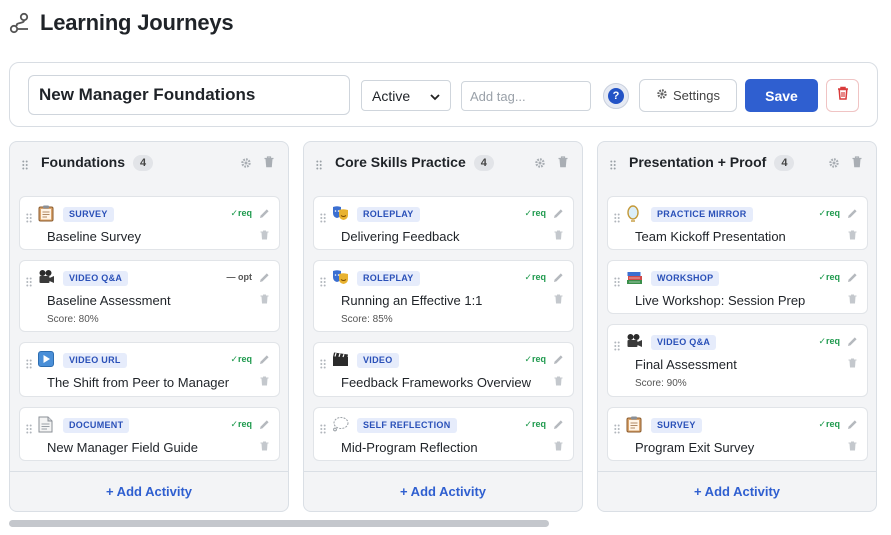  I want to click on stage-header: Core Skills Practice 4, so click(443, 163).